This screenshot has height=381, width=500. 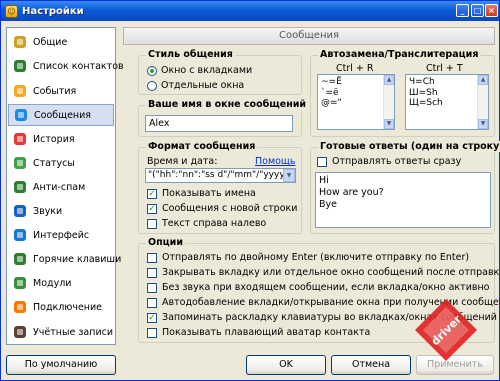 What do you see at coordinates (152, 70) in the screenshot?
I see `radio-selected-icon` at bounding box center [152, 70].